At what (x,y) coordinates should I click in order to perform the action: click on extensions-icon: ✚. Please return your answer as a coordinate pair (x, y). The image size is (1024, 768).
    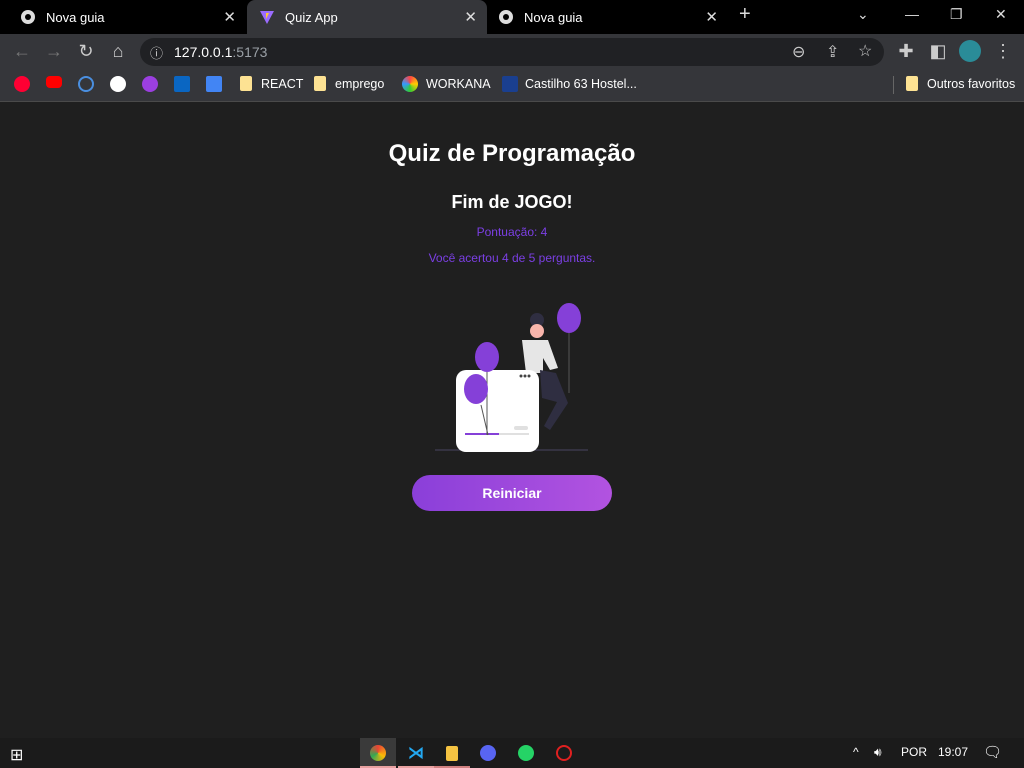
    Looking at the image, I should click on (906, 51).